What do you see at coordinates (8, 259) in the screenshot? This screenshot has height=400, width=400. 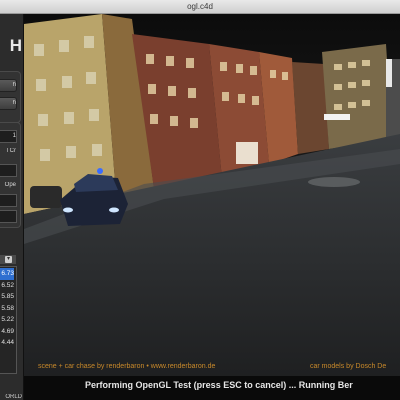 I see `sort-icon: ▾` at bounding box center [8, 259].